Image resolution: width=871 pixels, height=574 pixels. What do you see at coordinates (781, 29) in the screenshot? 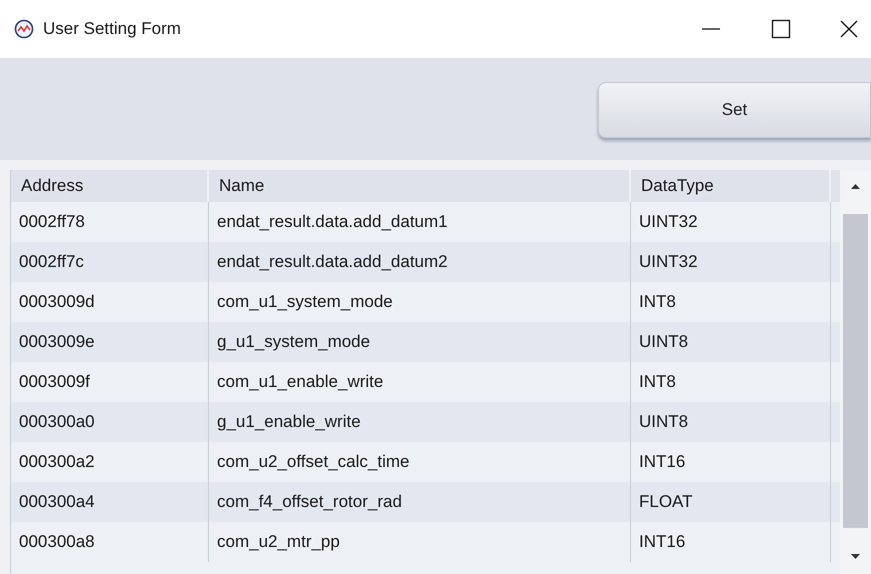
I see `maximize-icon` at bounding box center [781, 29].